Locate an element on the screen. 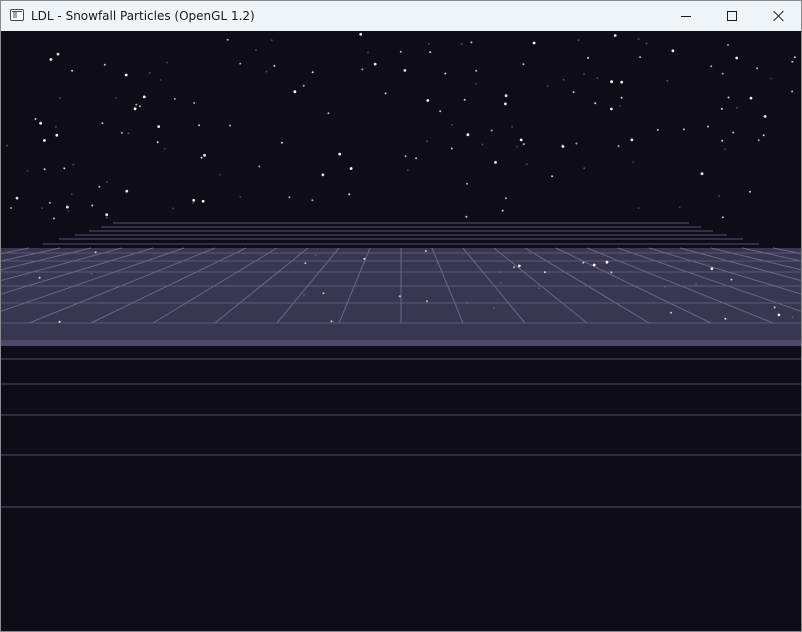 This screenshot has width=802, height=632. maximize-button is located at coordinates (732, 16).